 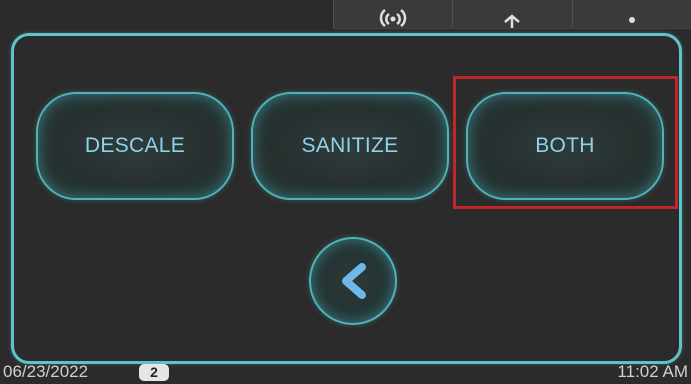 I want to click on chevron-left-icon, so click(x=354, y=281).